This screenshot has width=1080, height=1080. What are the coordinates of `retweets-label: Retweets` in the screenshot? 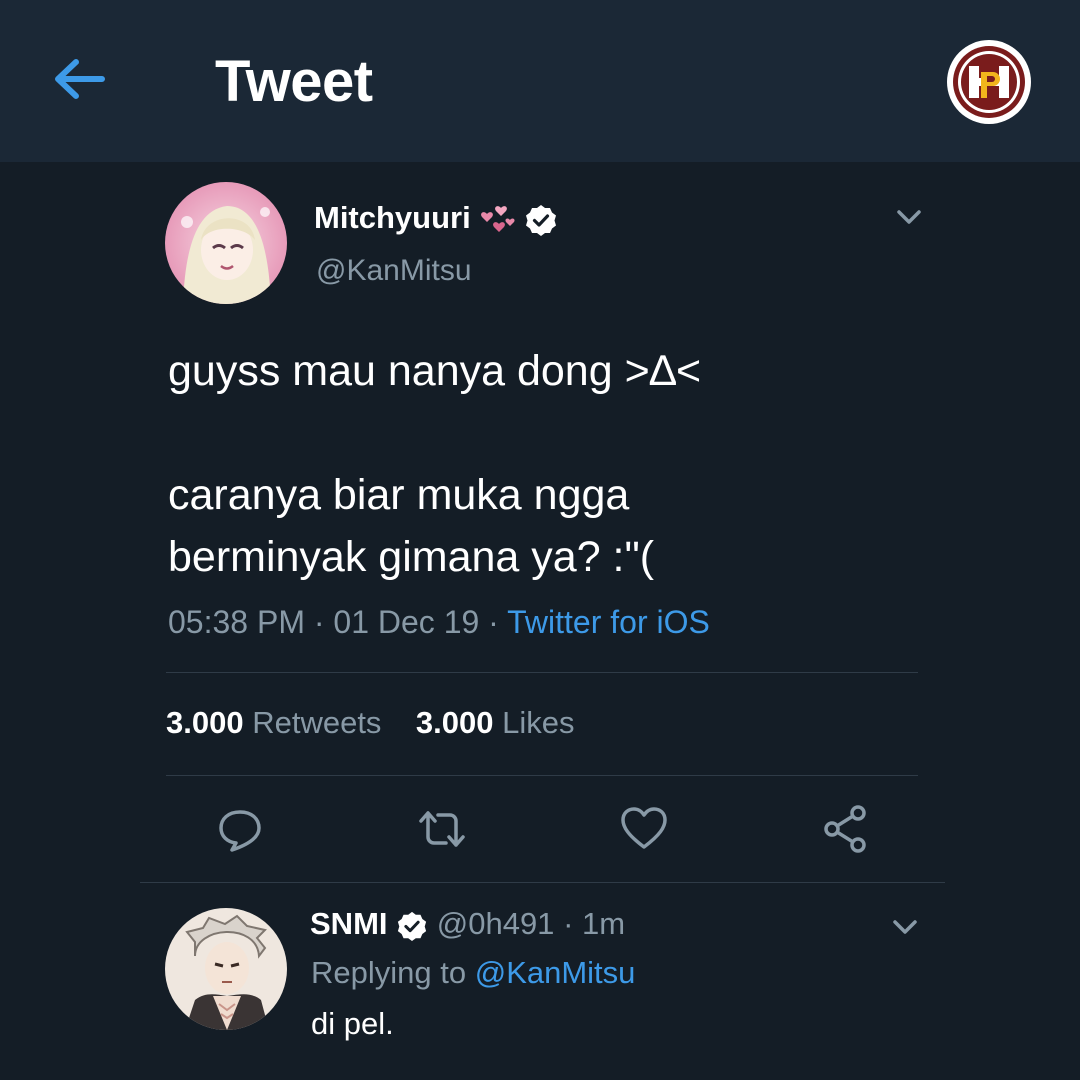 It's located at (317, 722).